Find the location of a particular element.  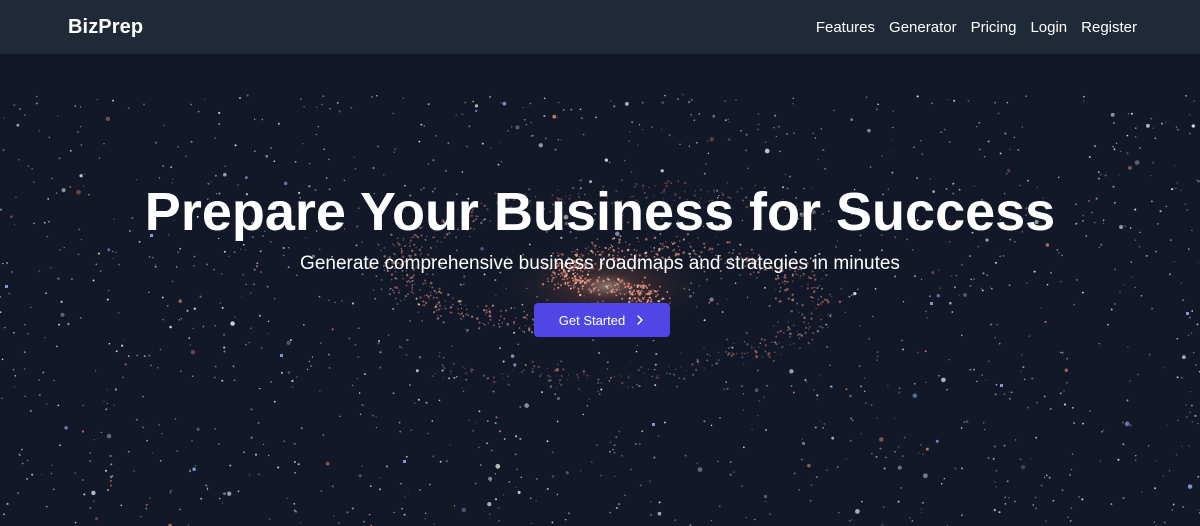

nav-link-pricing: Pricing is located at coordinates (994, 27).